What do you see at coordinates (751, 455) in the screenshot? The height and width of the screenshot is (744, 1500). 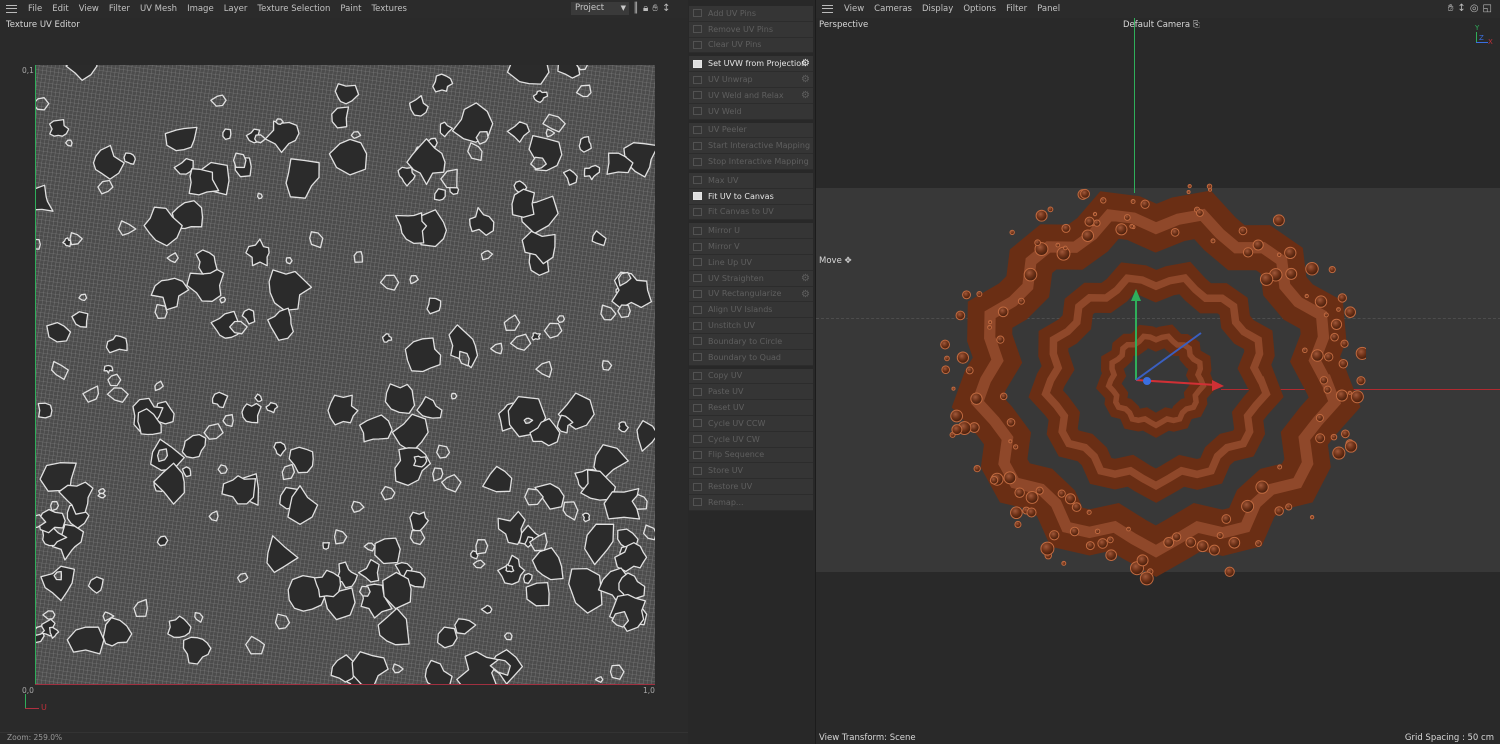 I see `command-flip-sequence: Flip Sequence` at bounding box center [751, 455].